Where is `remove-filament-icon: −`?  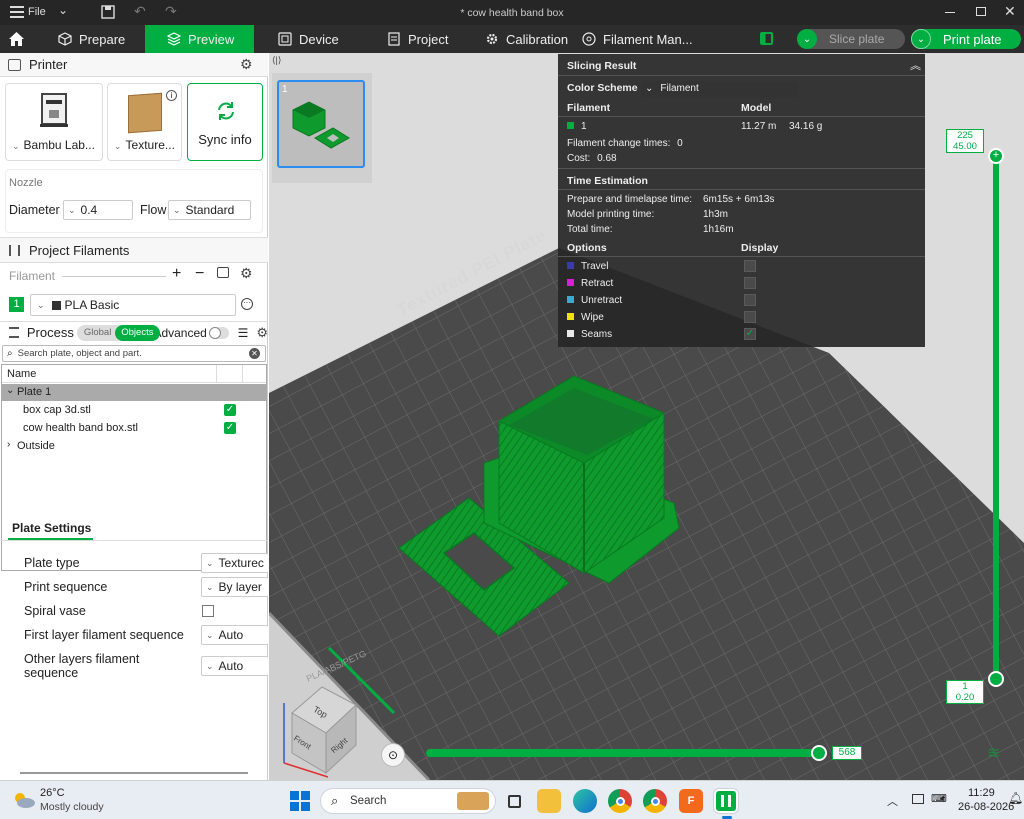 remove-filament-icon: − is located at coordinates (199, 274).